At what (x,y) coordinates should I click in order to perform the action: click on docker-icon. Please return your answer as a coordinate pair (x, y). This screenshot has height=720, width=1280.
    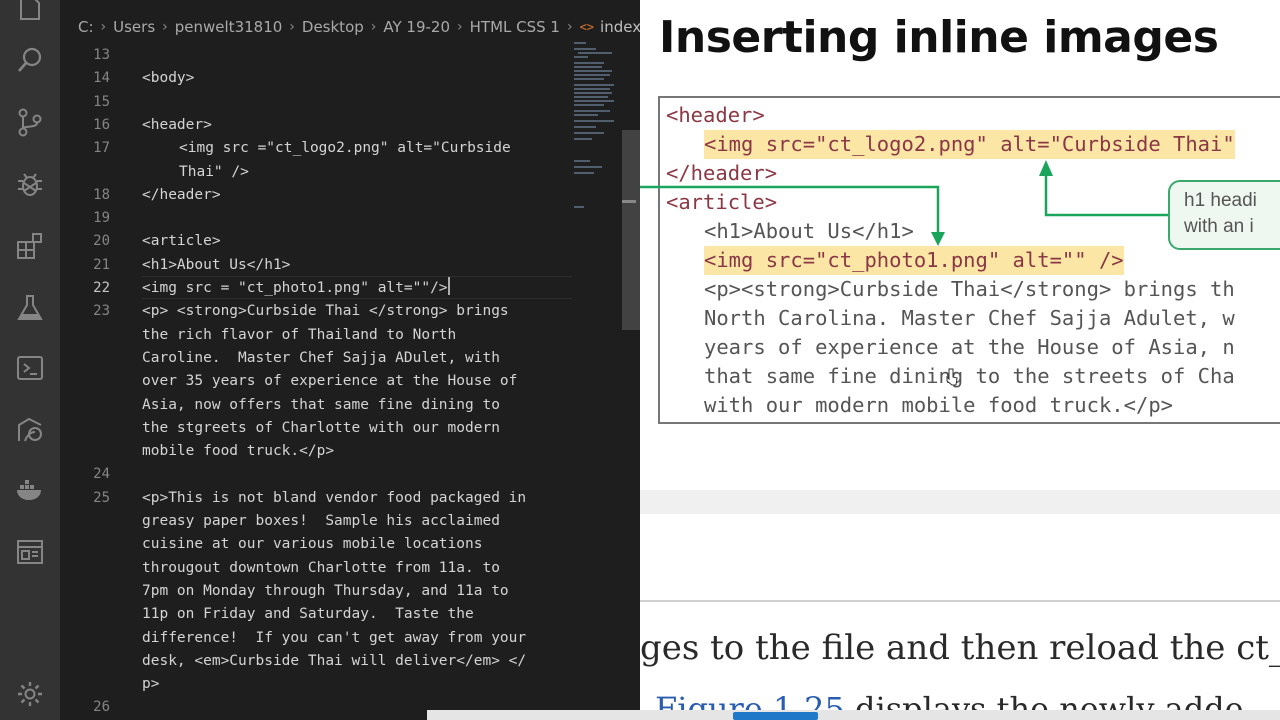
    Looking at the image, I should click on (30, 490).